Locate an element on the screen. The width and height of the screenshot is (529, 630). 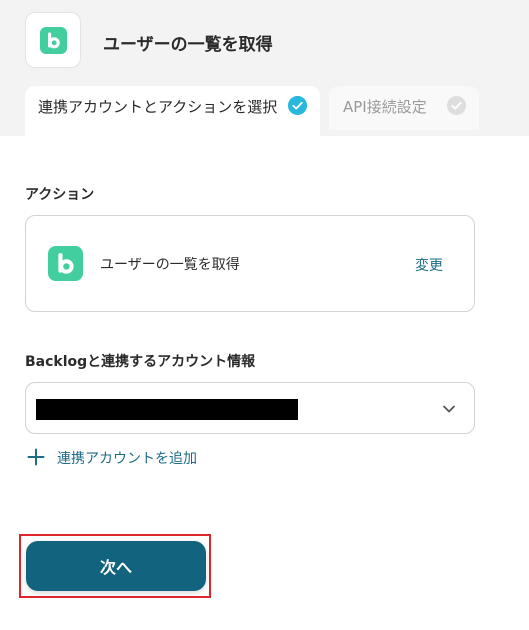
chevron-down-icon is located at coordinates (449, 409).